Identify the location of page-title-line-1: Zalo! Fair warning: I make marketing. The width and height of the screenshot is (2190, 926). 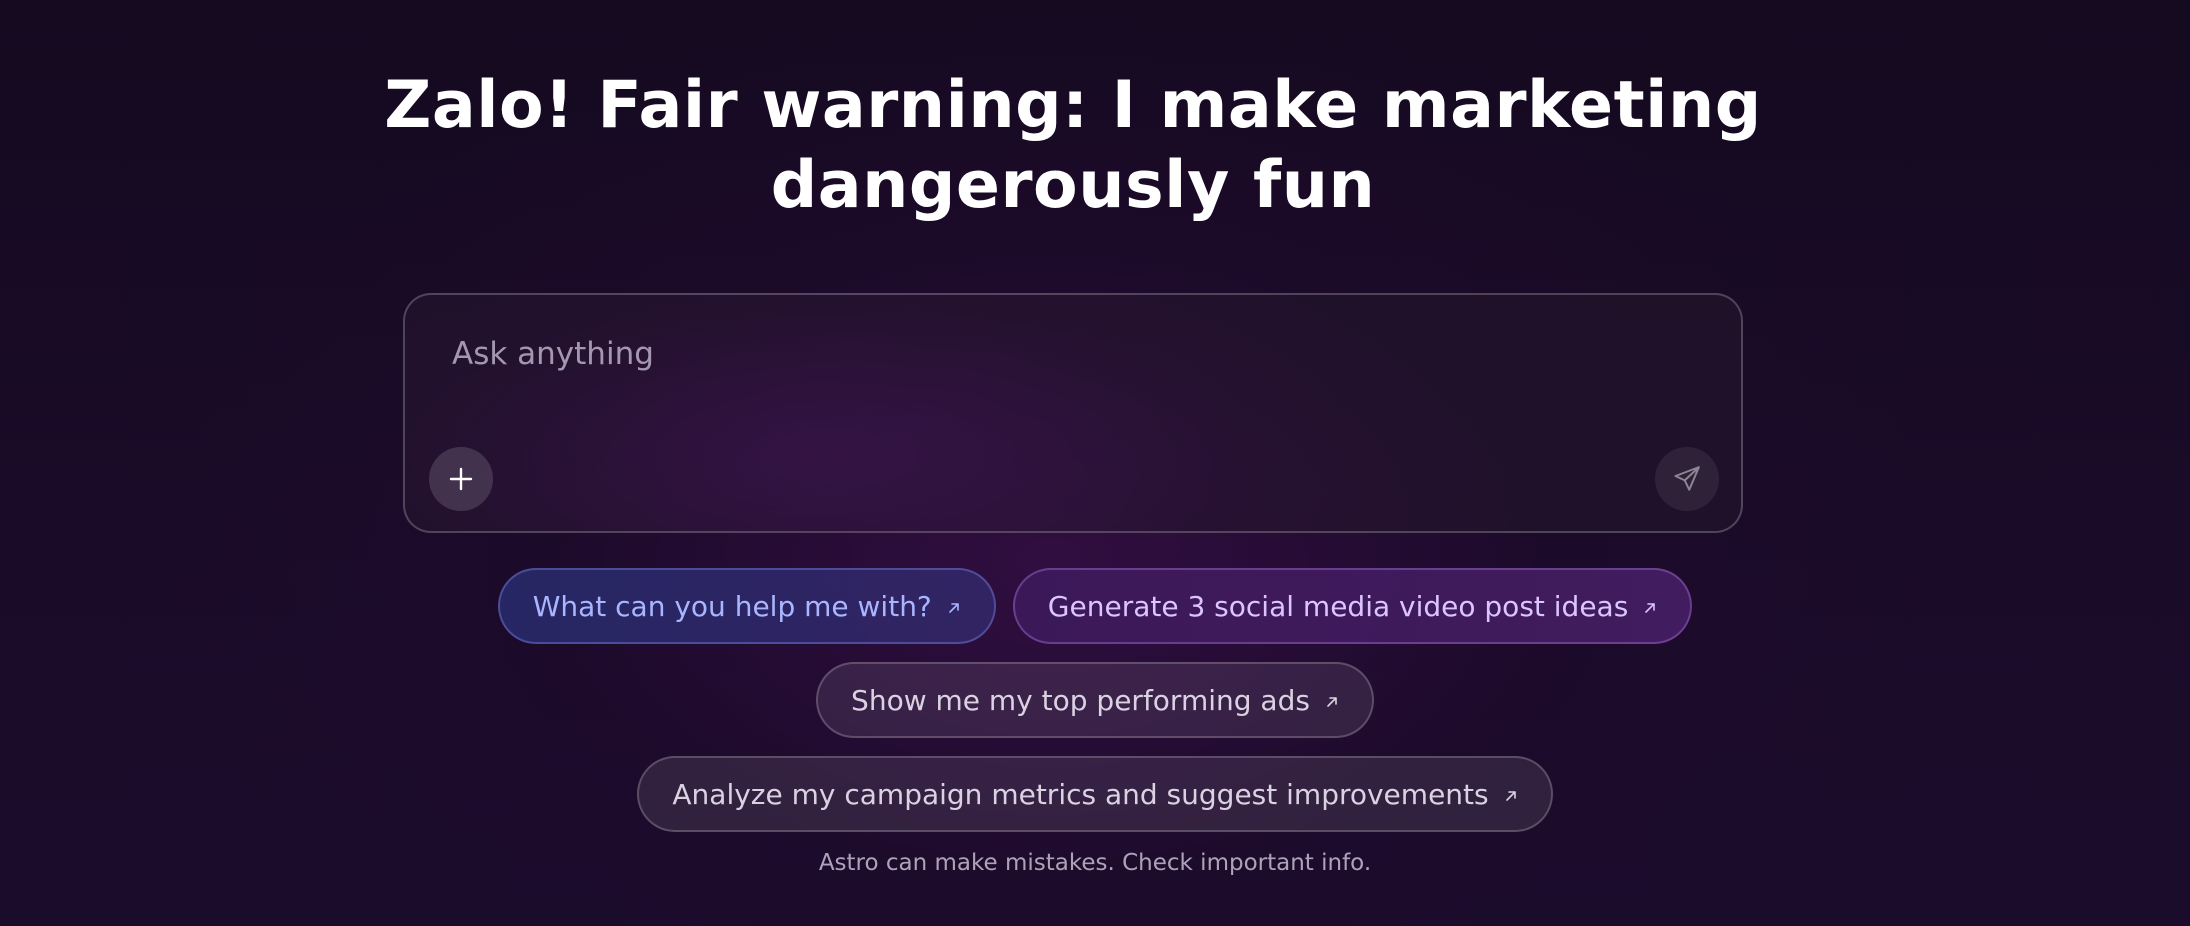
(1073, 105).